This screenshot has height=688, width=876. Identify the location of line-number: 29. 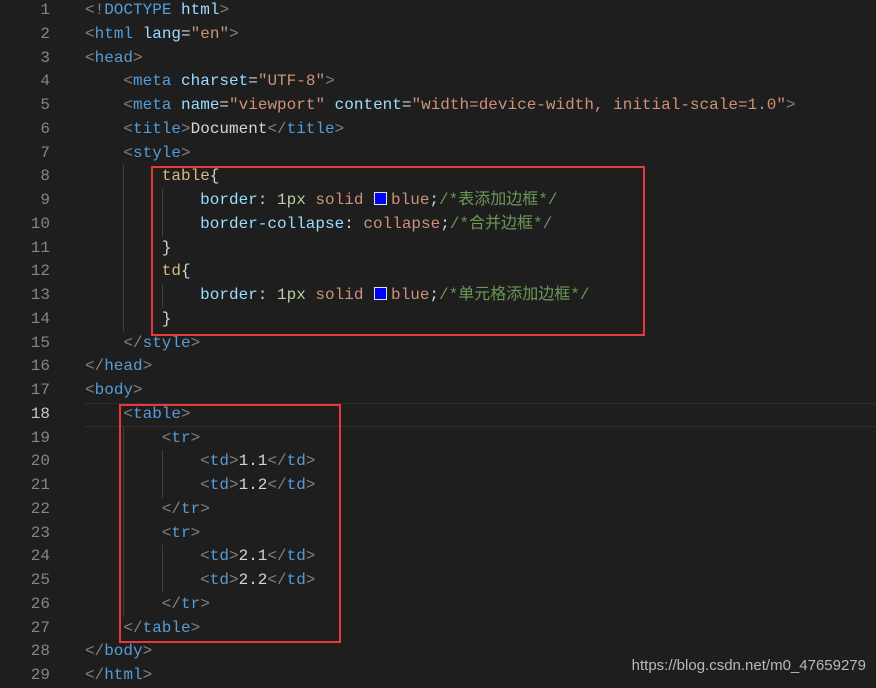
(40, 675).